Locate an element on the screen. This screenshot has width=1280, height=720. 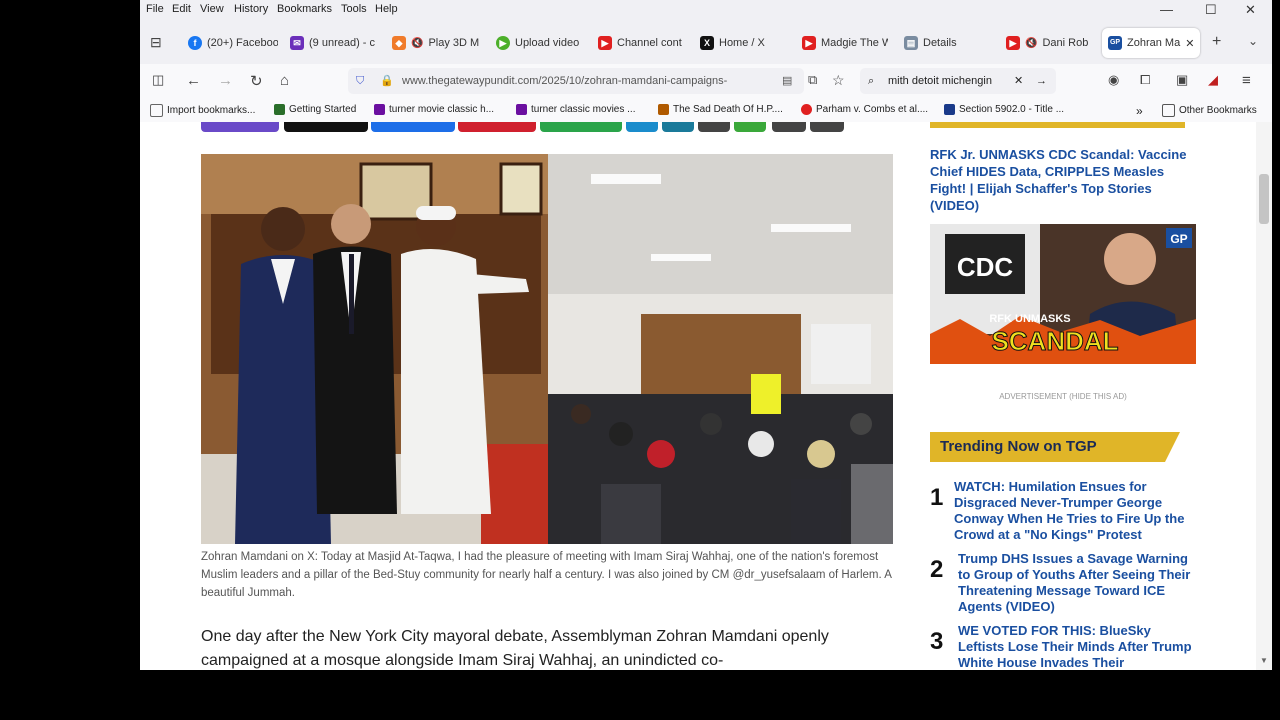
share-button-print is located at coordinates (789, 127).